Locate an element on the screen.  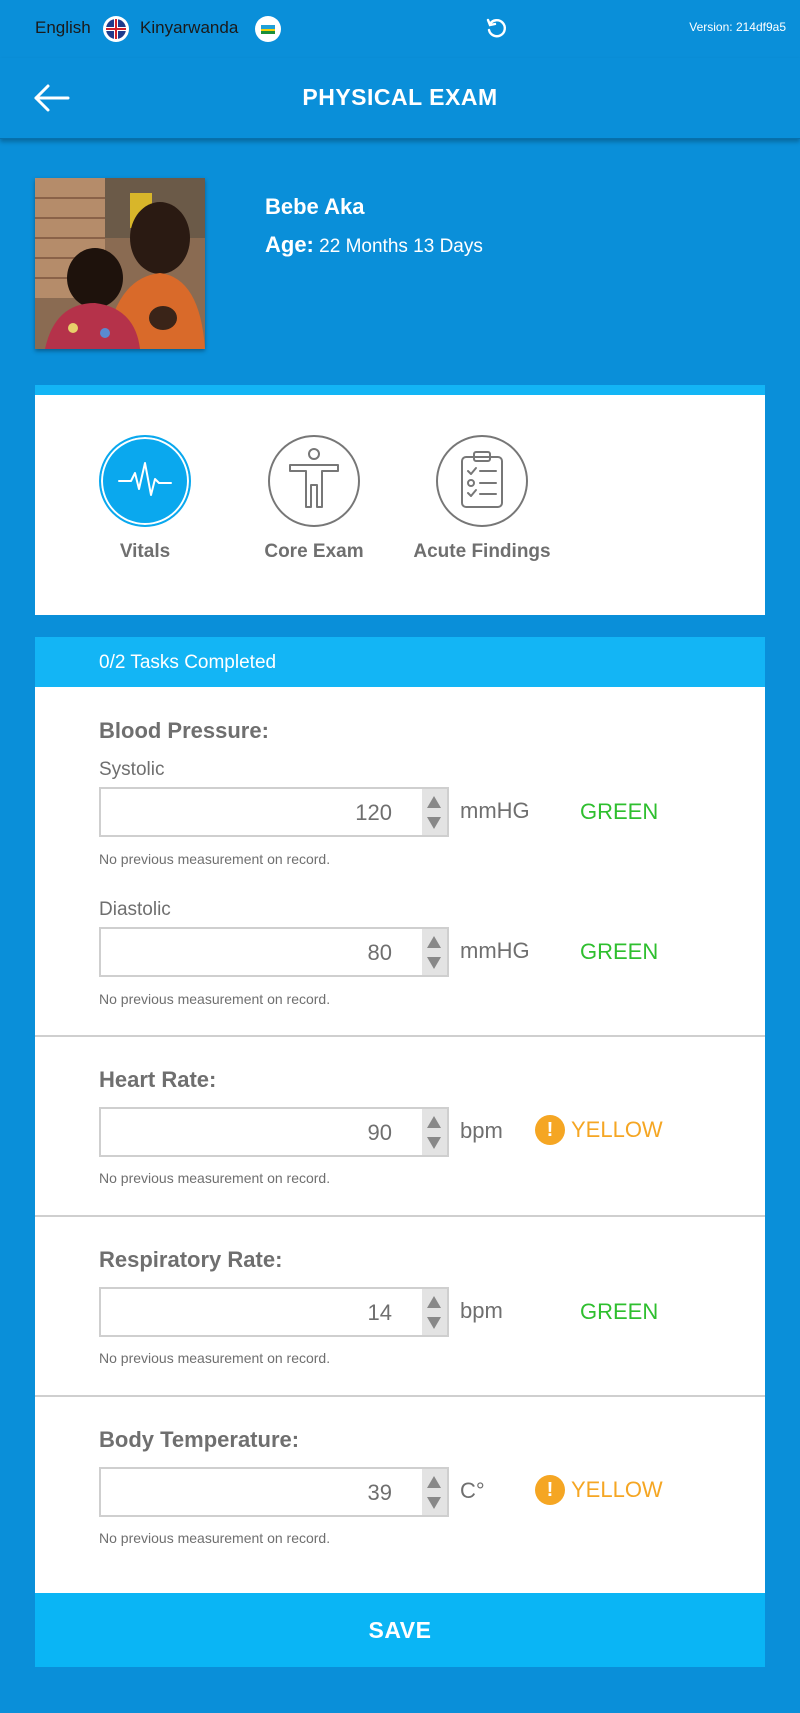
language-english-link: English is located at coordinates (63, 28).